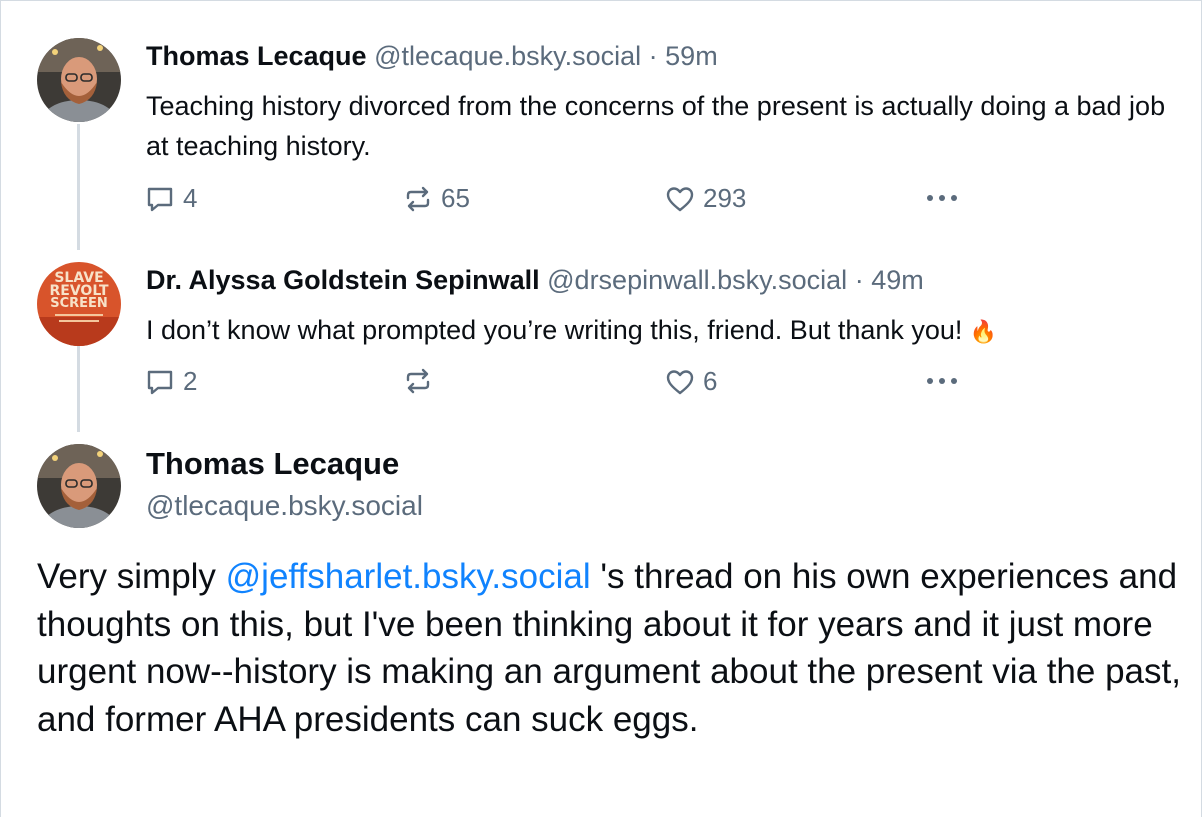 The image size is (1202, 818). What do you see at coordinates (983, 331) in the screenshot?
I see `fire-emoji: 🔥` at bounding box center [983, 331].